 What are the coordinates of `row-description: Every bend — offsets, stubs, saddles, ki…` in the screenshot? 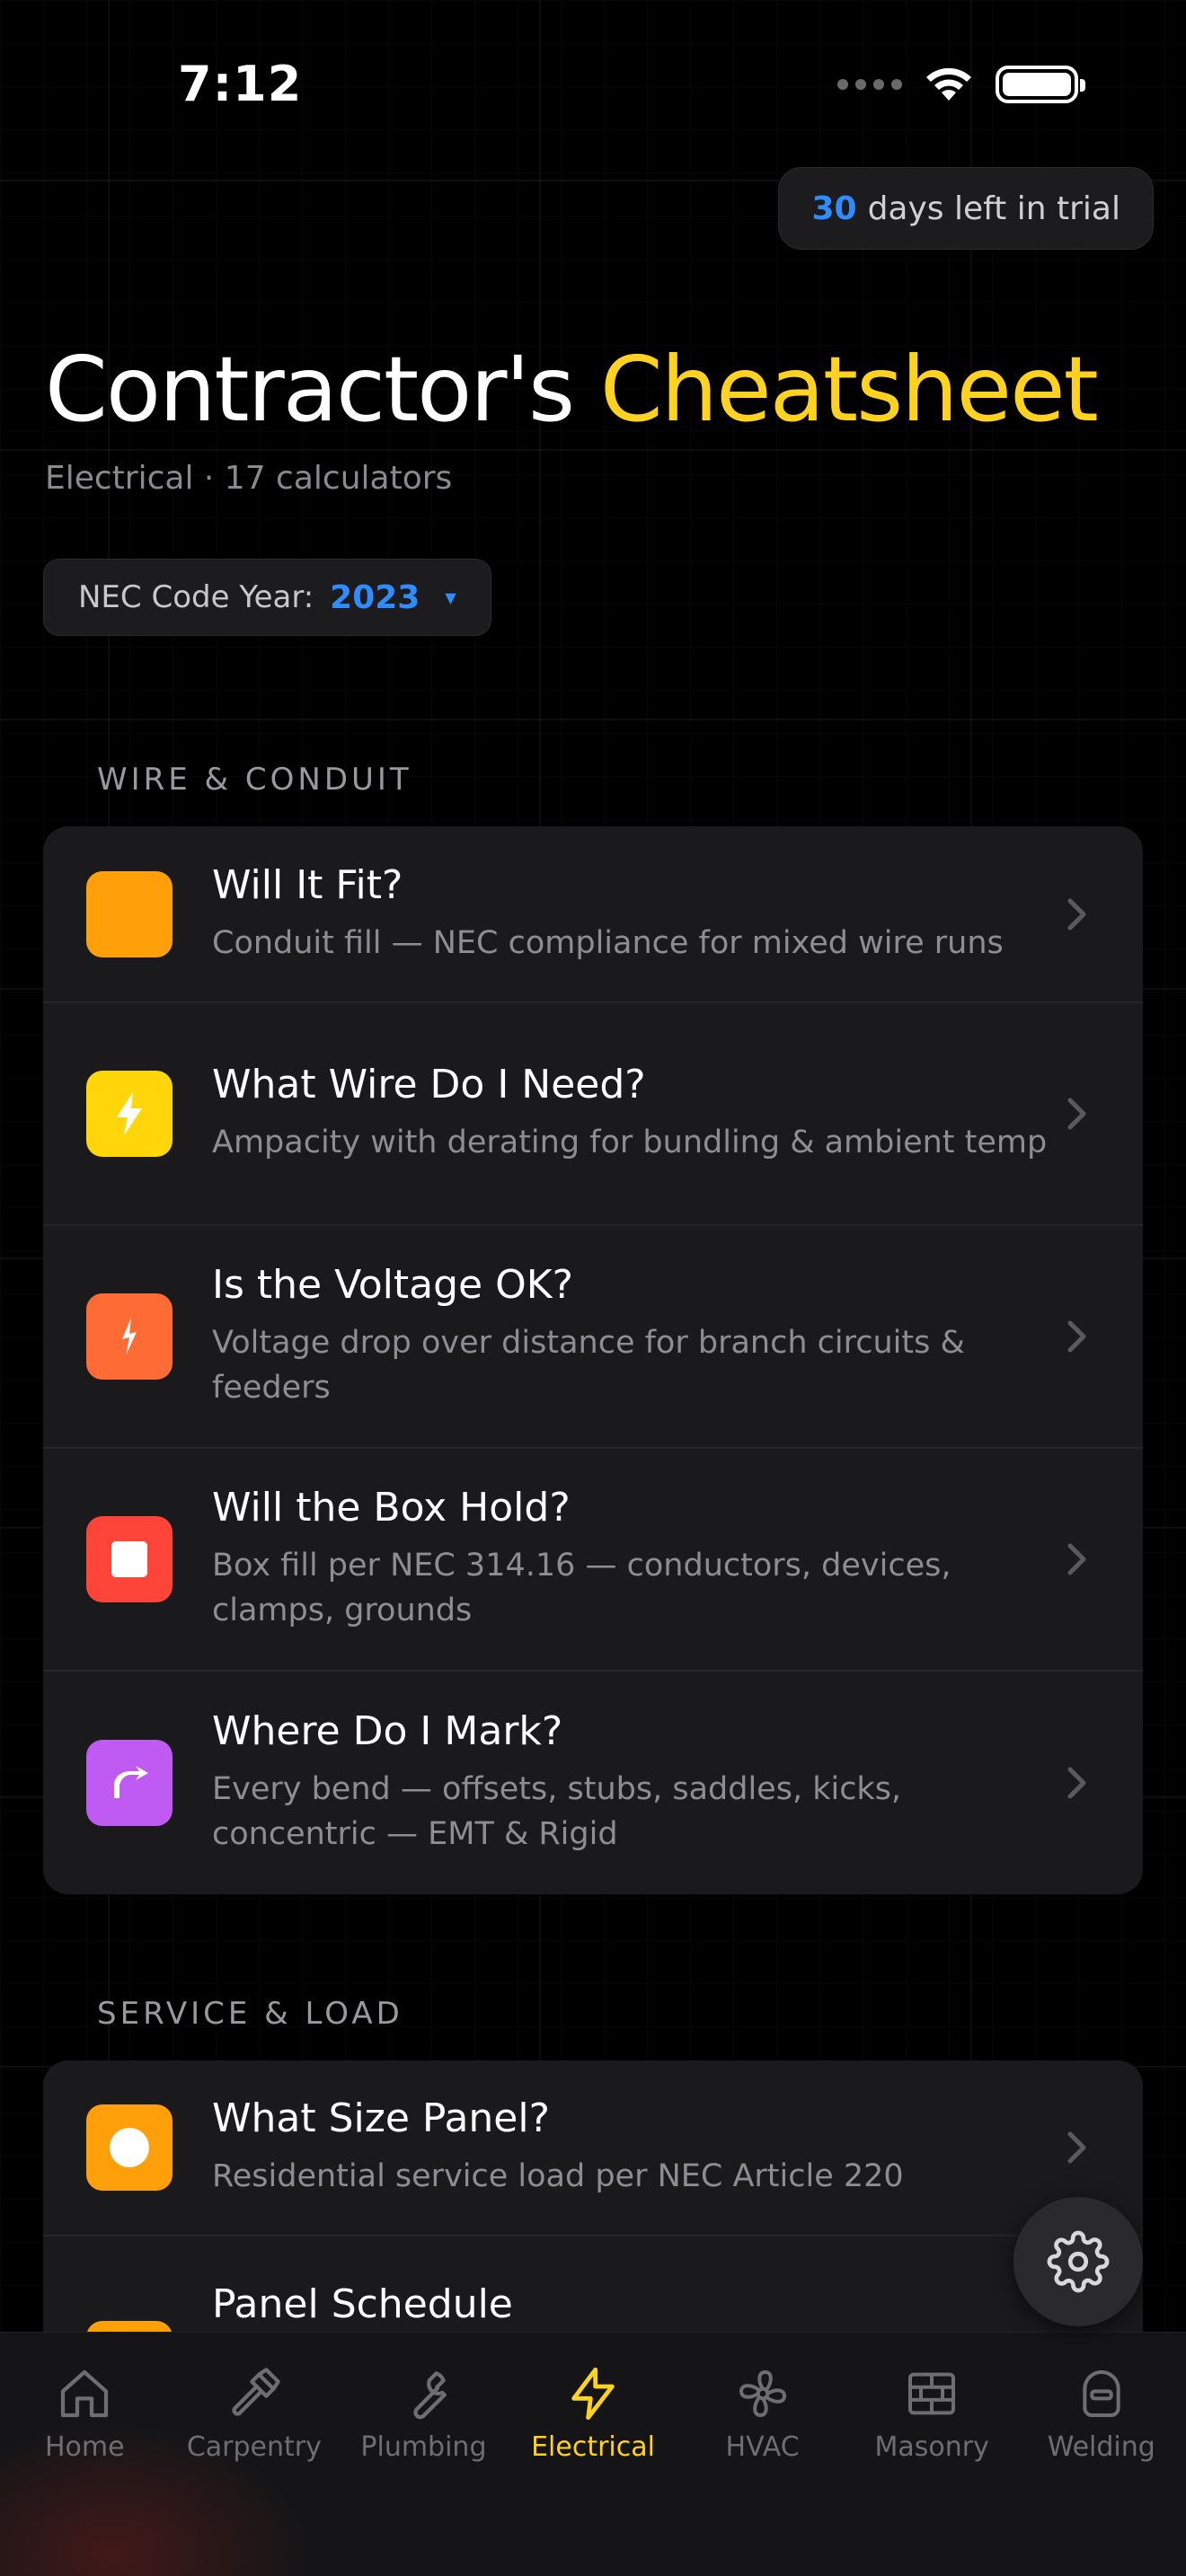 It's located at (557, 1811).